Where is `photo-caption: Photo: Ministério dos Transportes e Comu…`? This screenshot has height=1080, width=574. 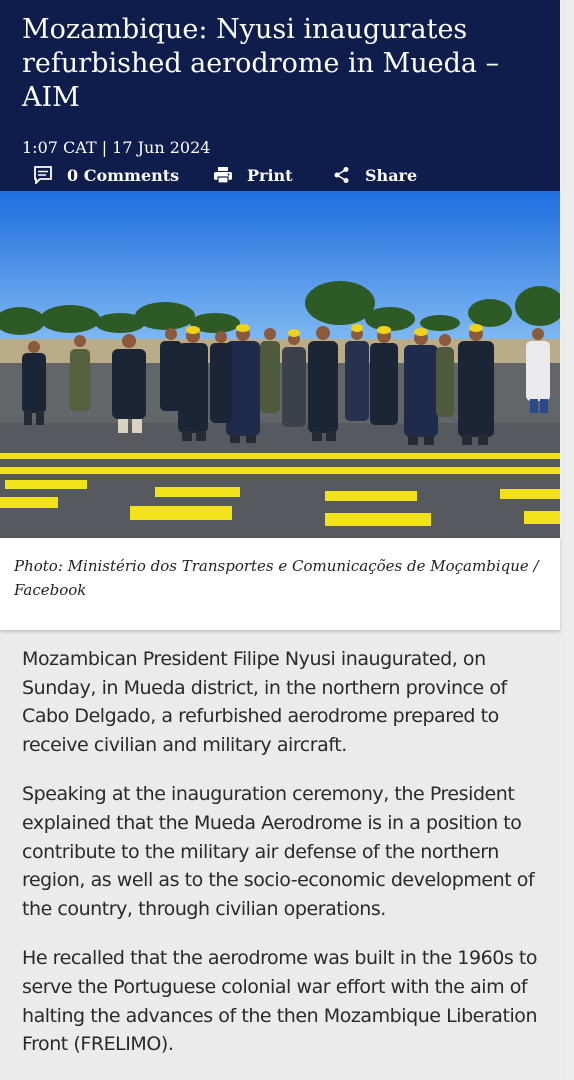 photo-caption: Photo: Ministério dos Transportes e Comu… is located at coordinates (276, 578).